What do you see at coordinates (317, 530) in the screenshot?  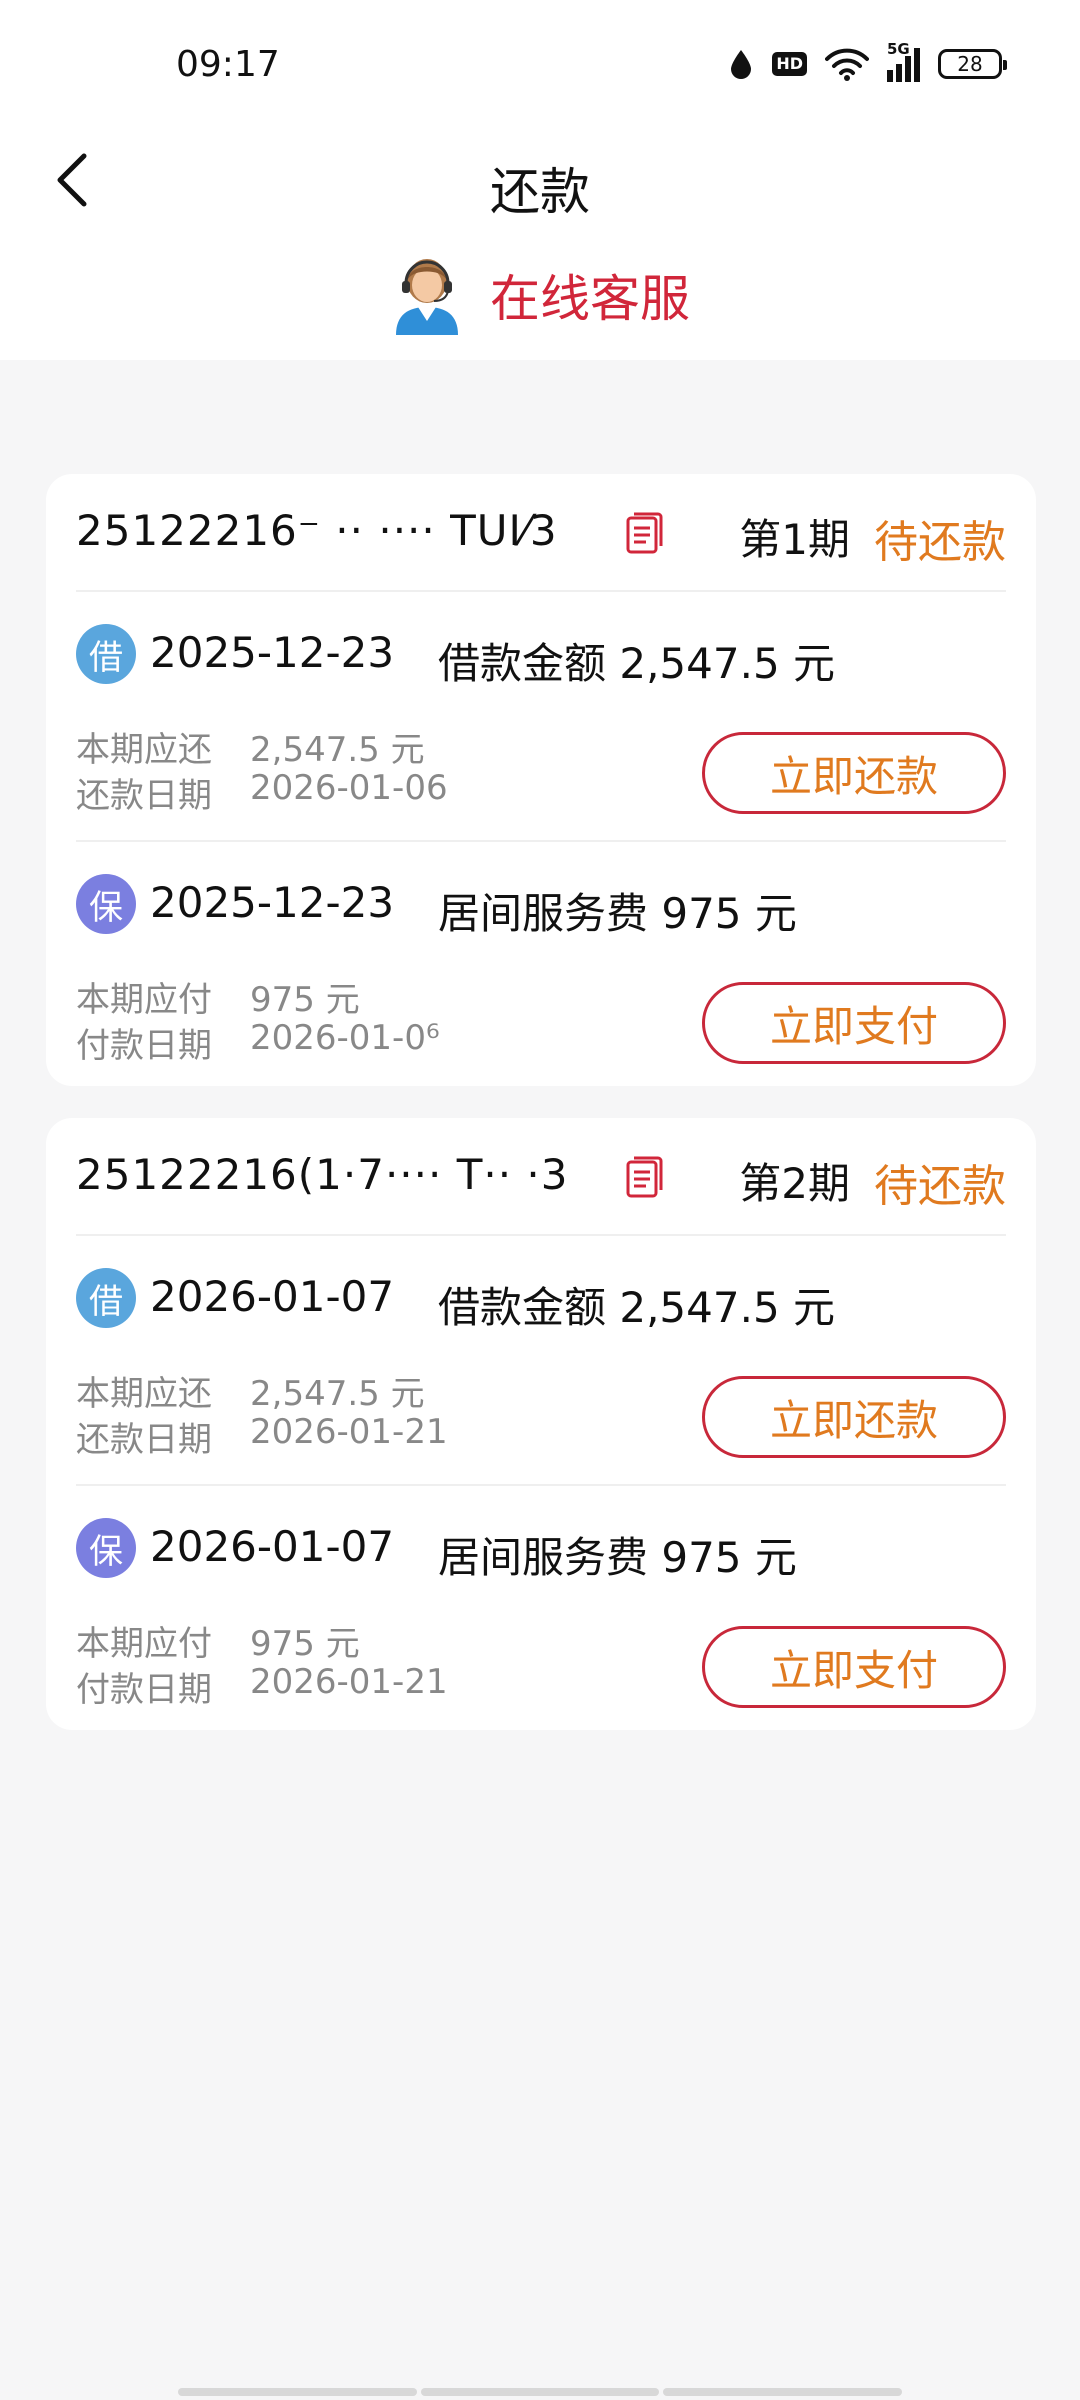 I see `order-number: 25122216⁻ ·· ···· TUI⁄3` at bounding box center [317, 530].